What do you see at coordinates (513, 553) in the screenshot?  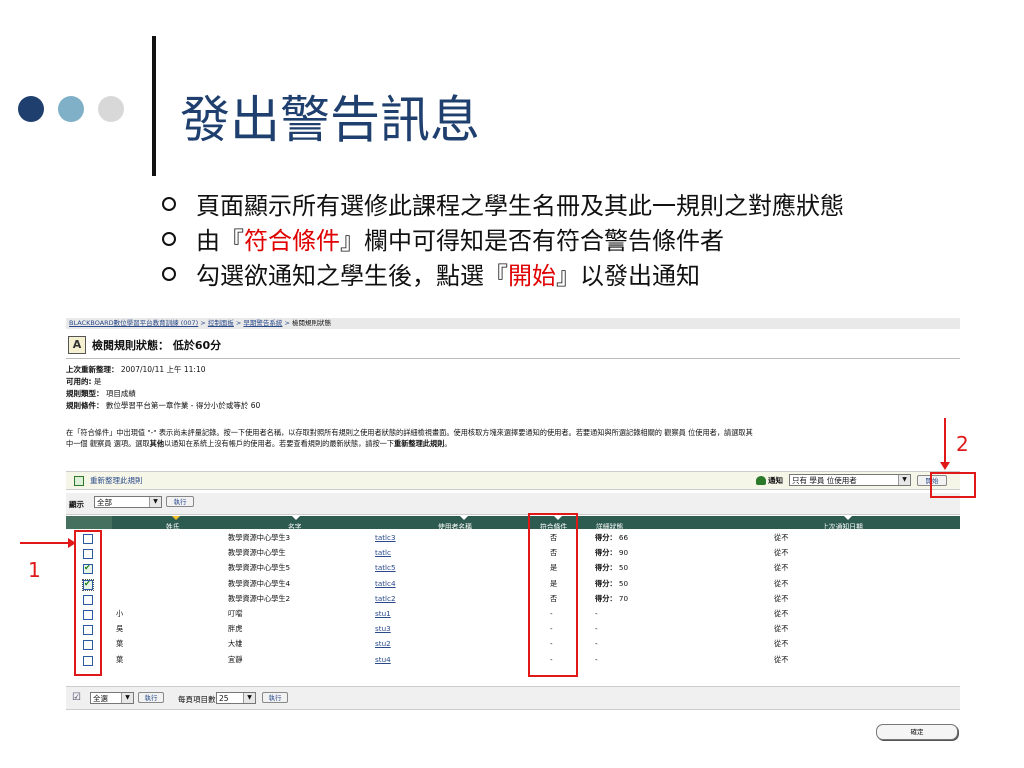 I see `table-row: 教學資源中心學生 tatlc 否 得分： 90 從不` at bounding box center [513, 553].